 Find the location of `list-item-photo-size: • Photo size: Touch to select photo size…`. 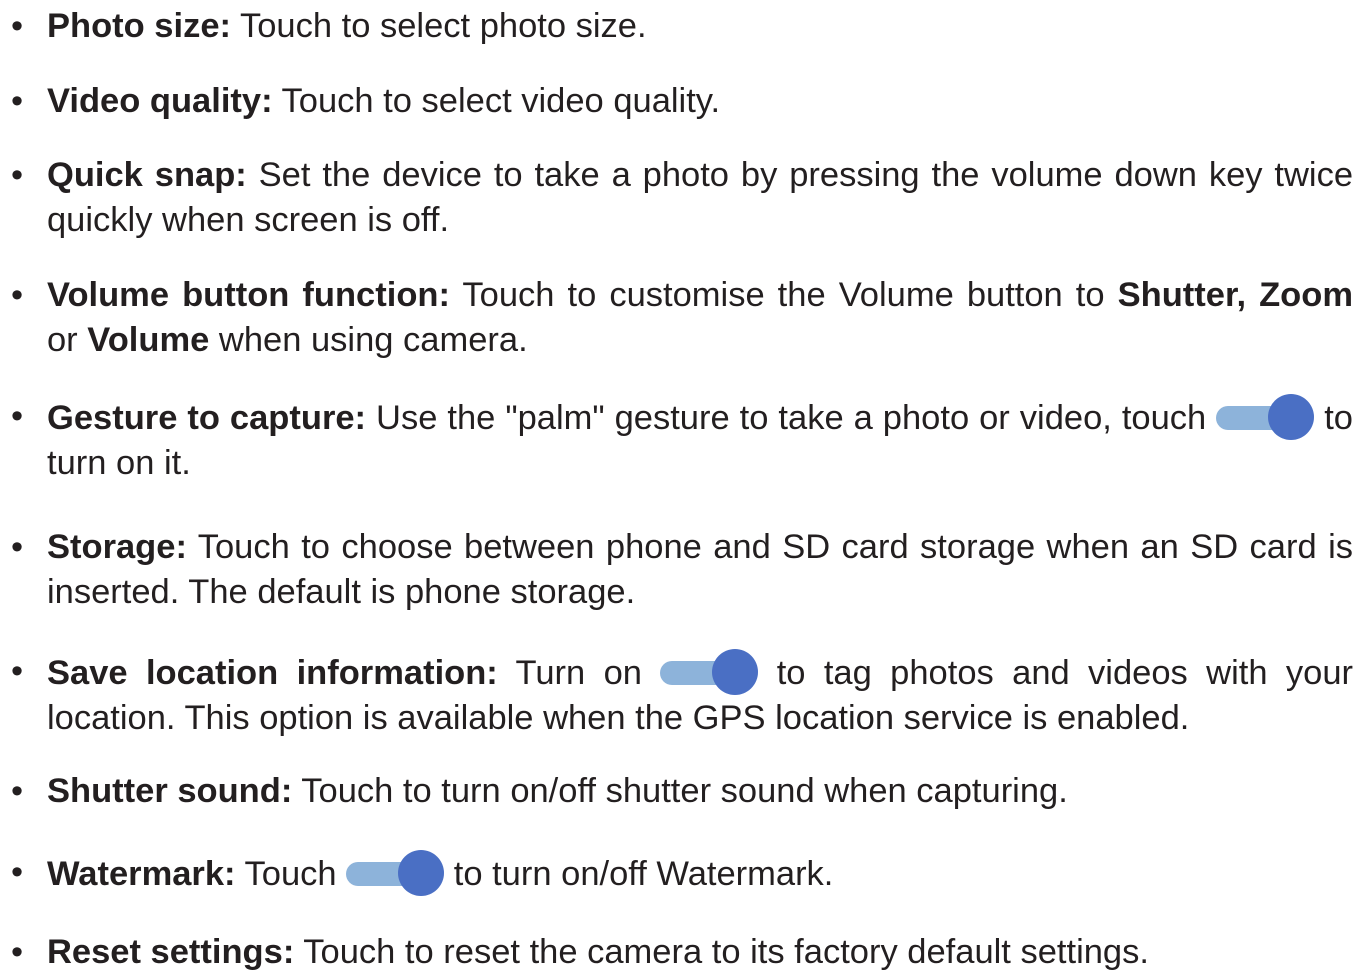

list-item-photo-size: • Photo size: Touch to select photo size… is located at coordinates (682, 26).